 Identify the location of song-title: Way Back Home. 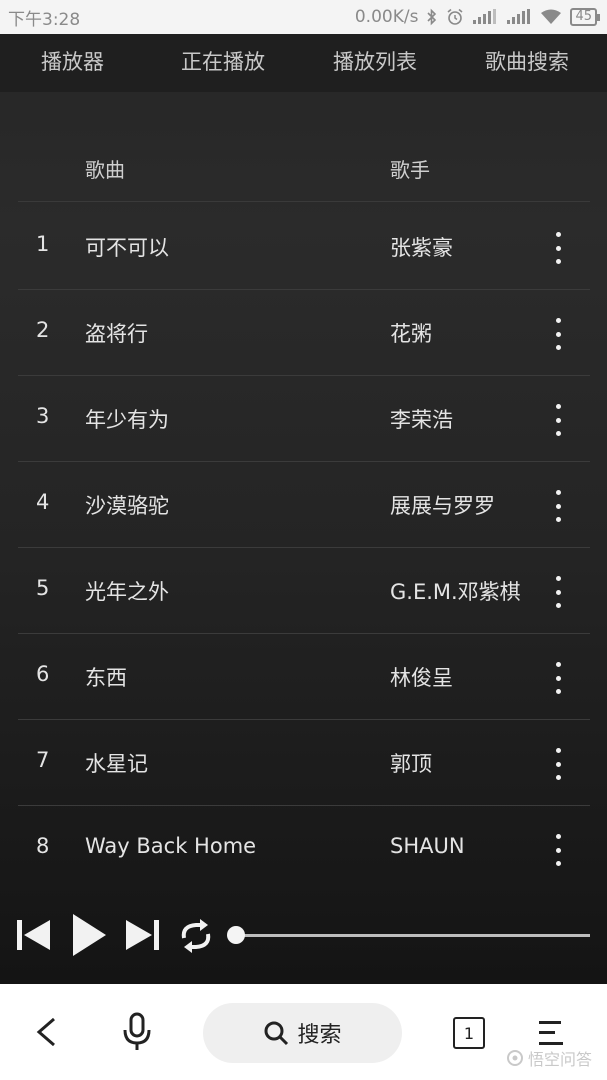
(171, 846).